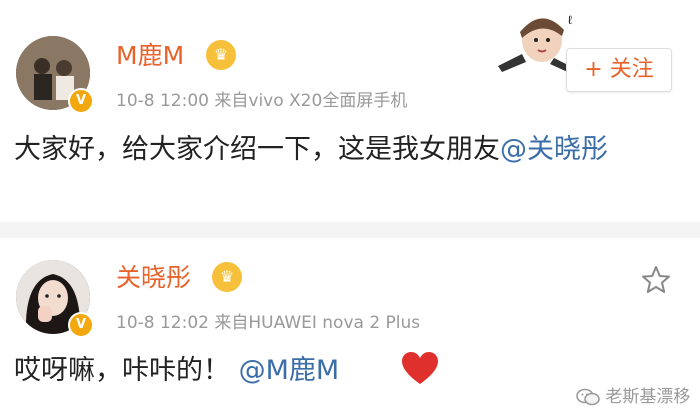  I want to click on post-meta: 10-8 12:02 来自HUAWEI nova 2 Plus, so click(268, 320).